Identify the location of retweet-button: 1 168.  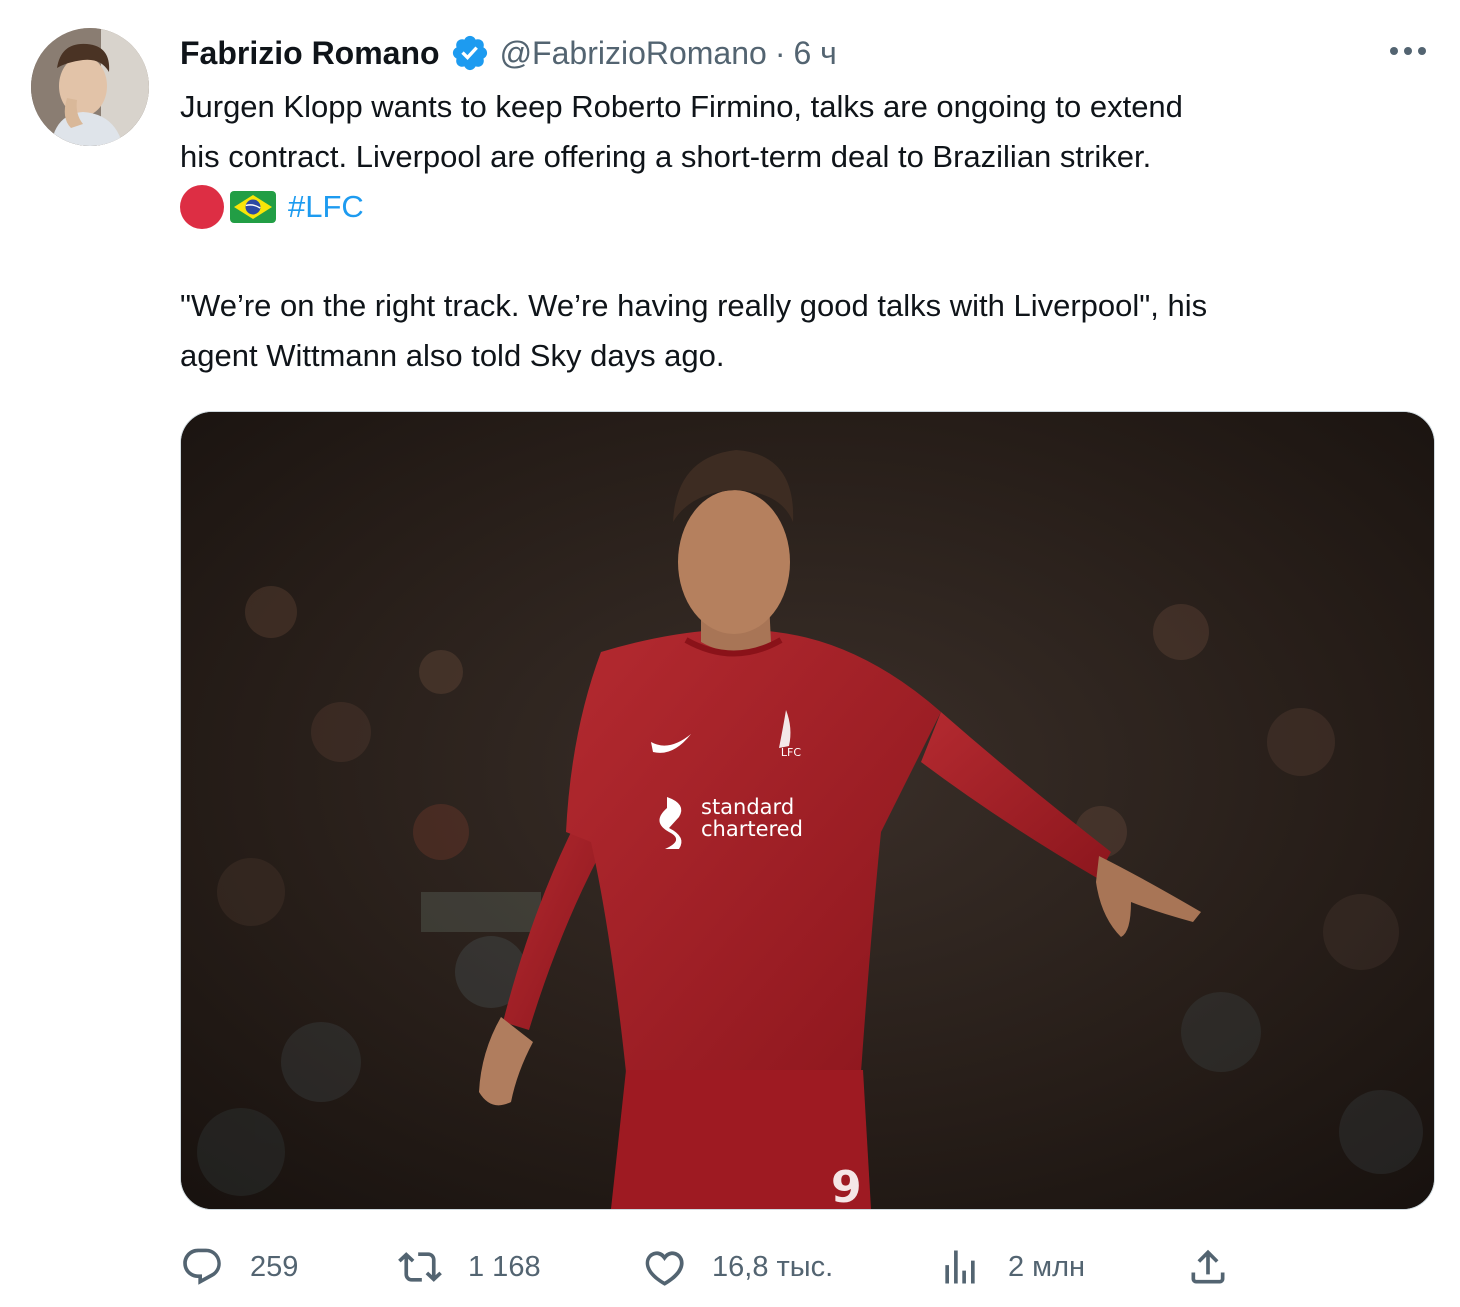
(469, 1267).